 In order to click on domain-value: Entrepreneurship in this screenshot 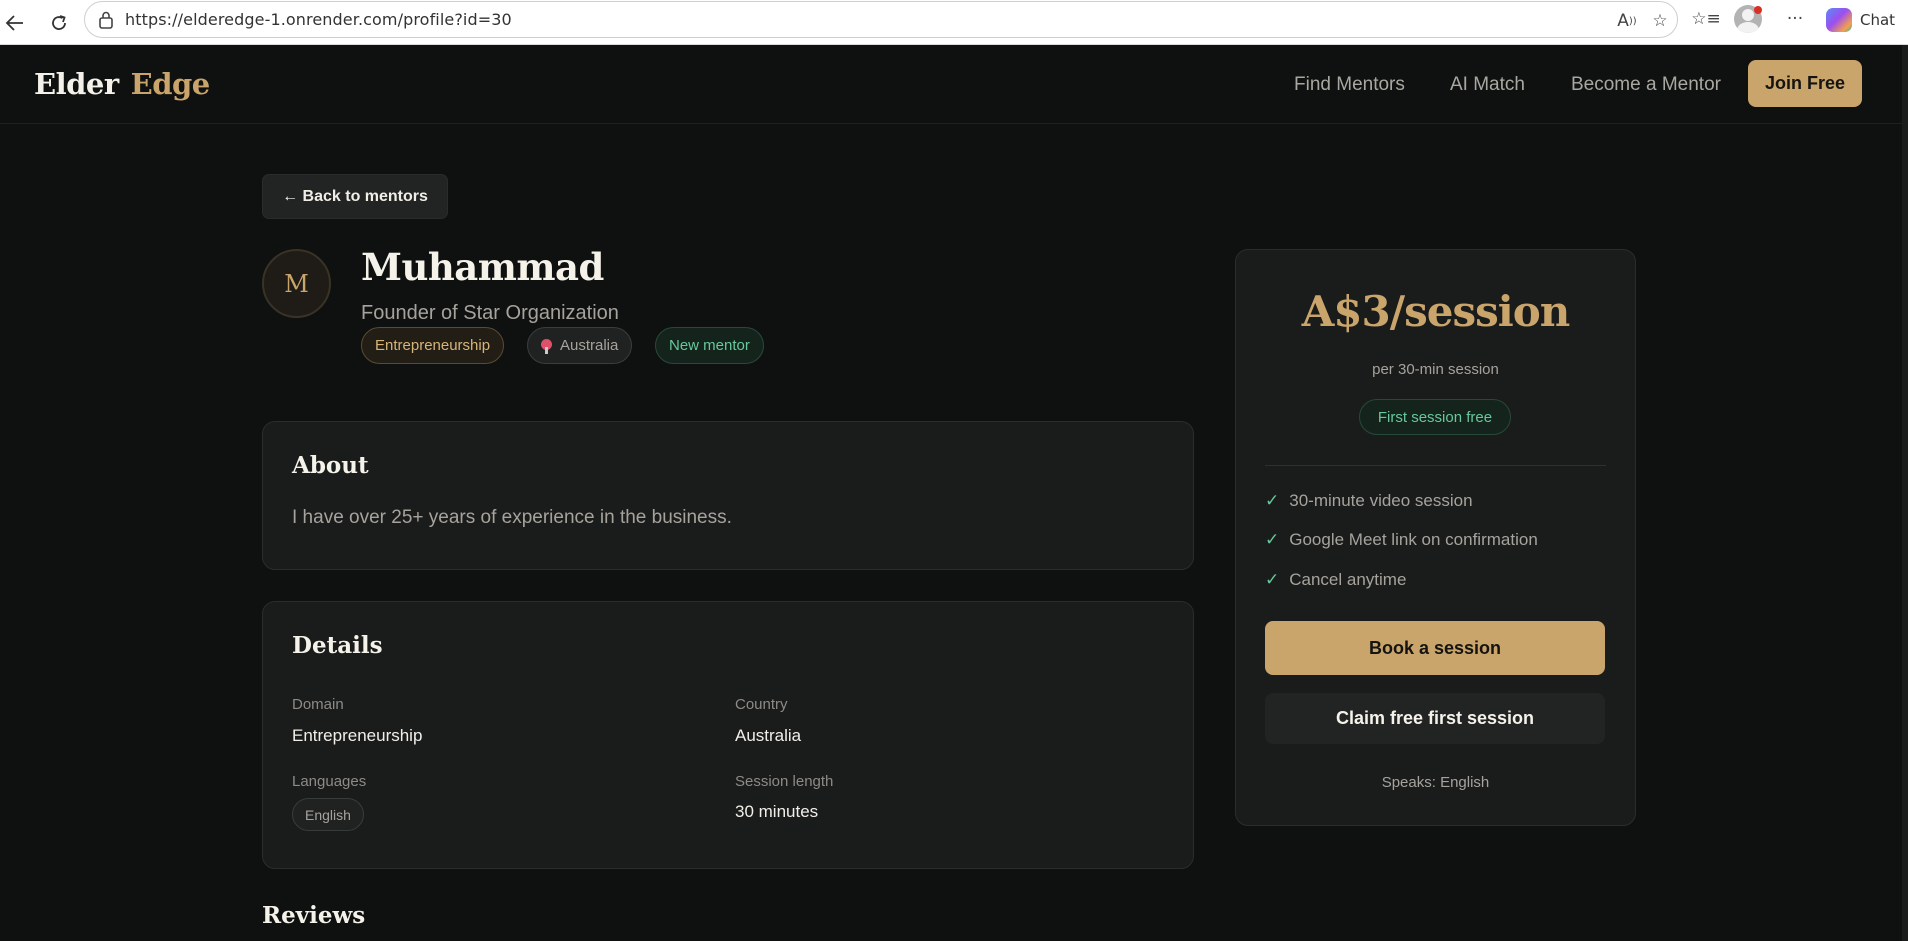, I will do `click(357, 735)`.